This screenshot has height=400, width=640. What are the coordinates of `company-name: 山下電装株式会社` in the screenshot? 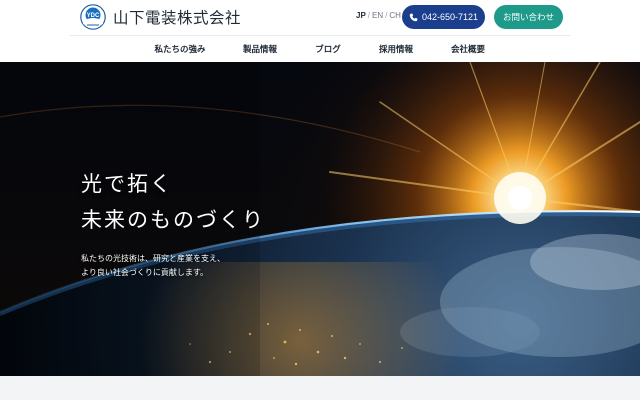 It's located at (177, 17).